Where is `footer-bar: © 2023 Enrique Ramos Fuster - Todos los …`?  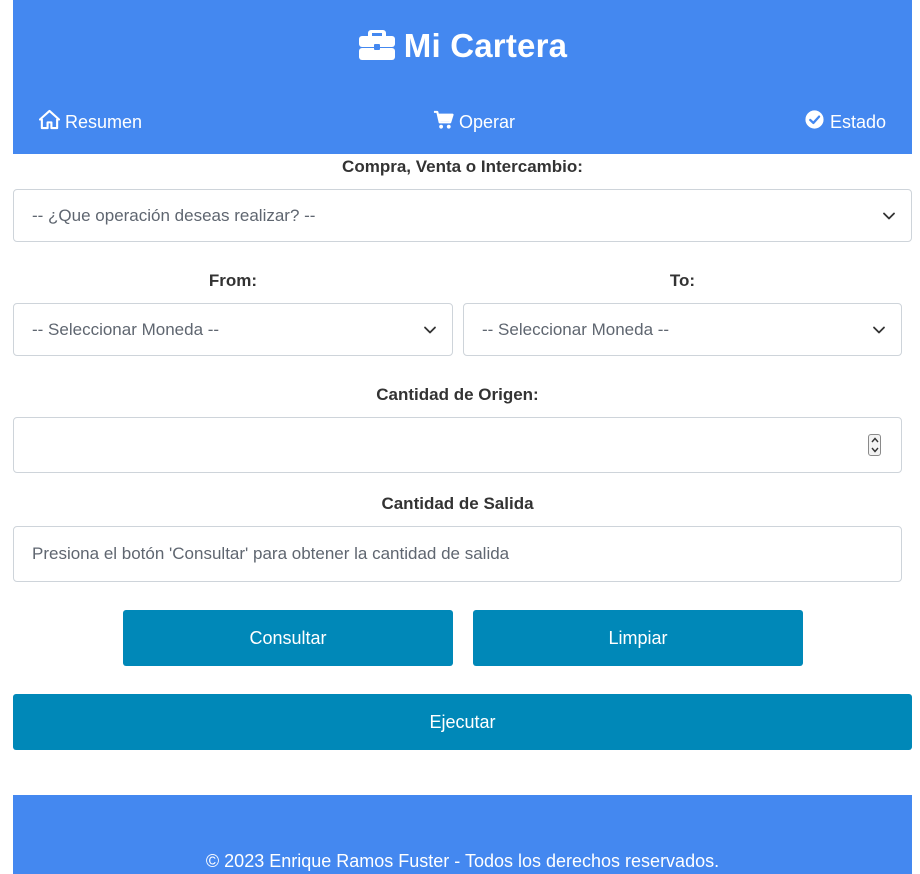
footer-bar: © 2023 Enrique Ramos Fuster - Todos los … is located at coordinates (462, 834).